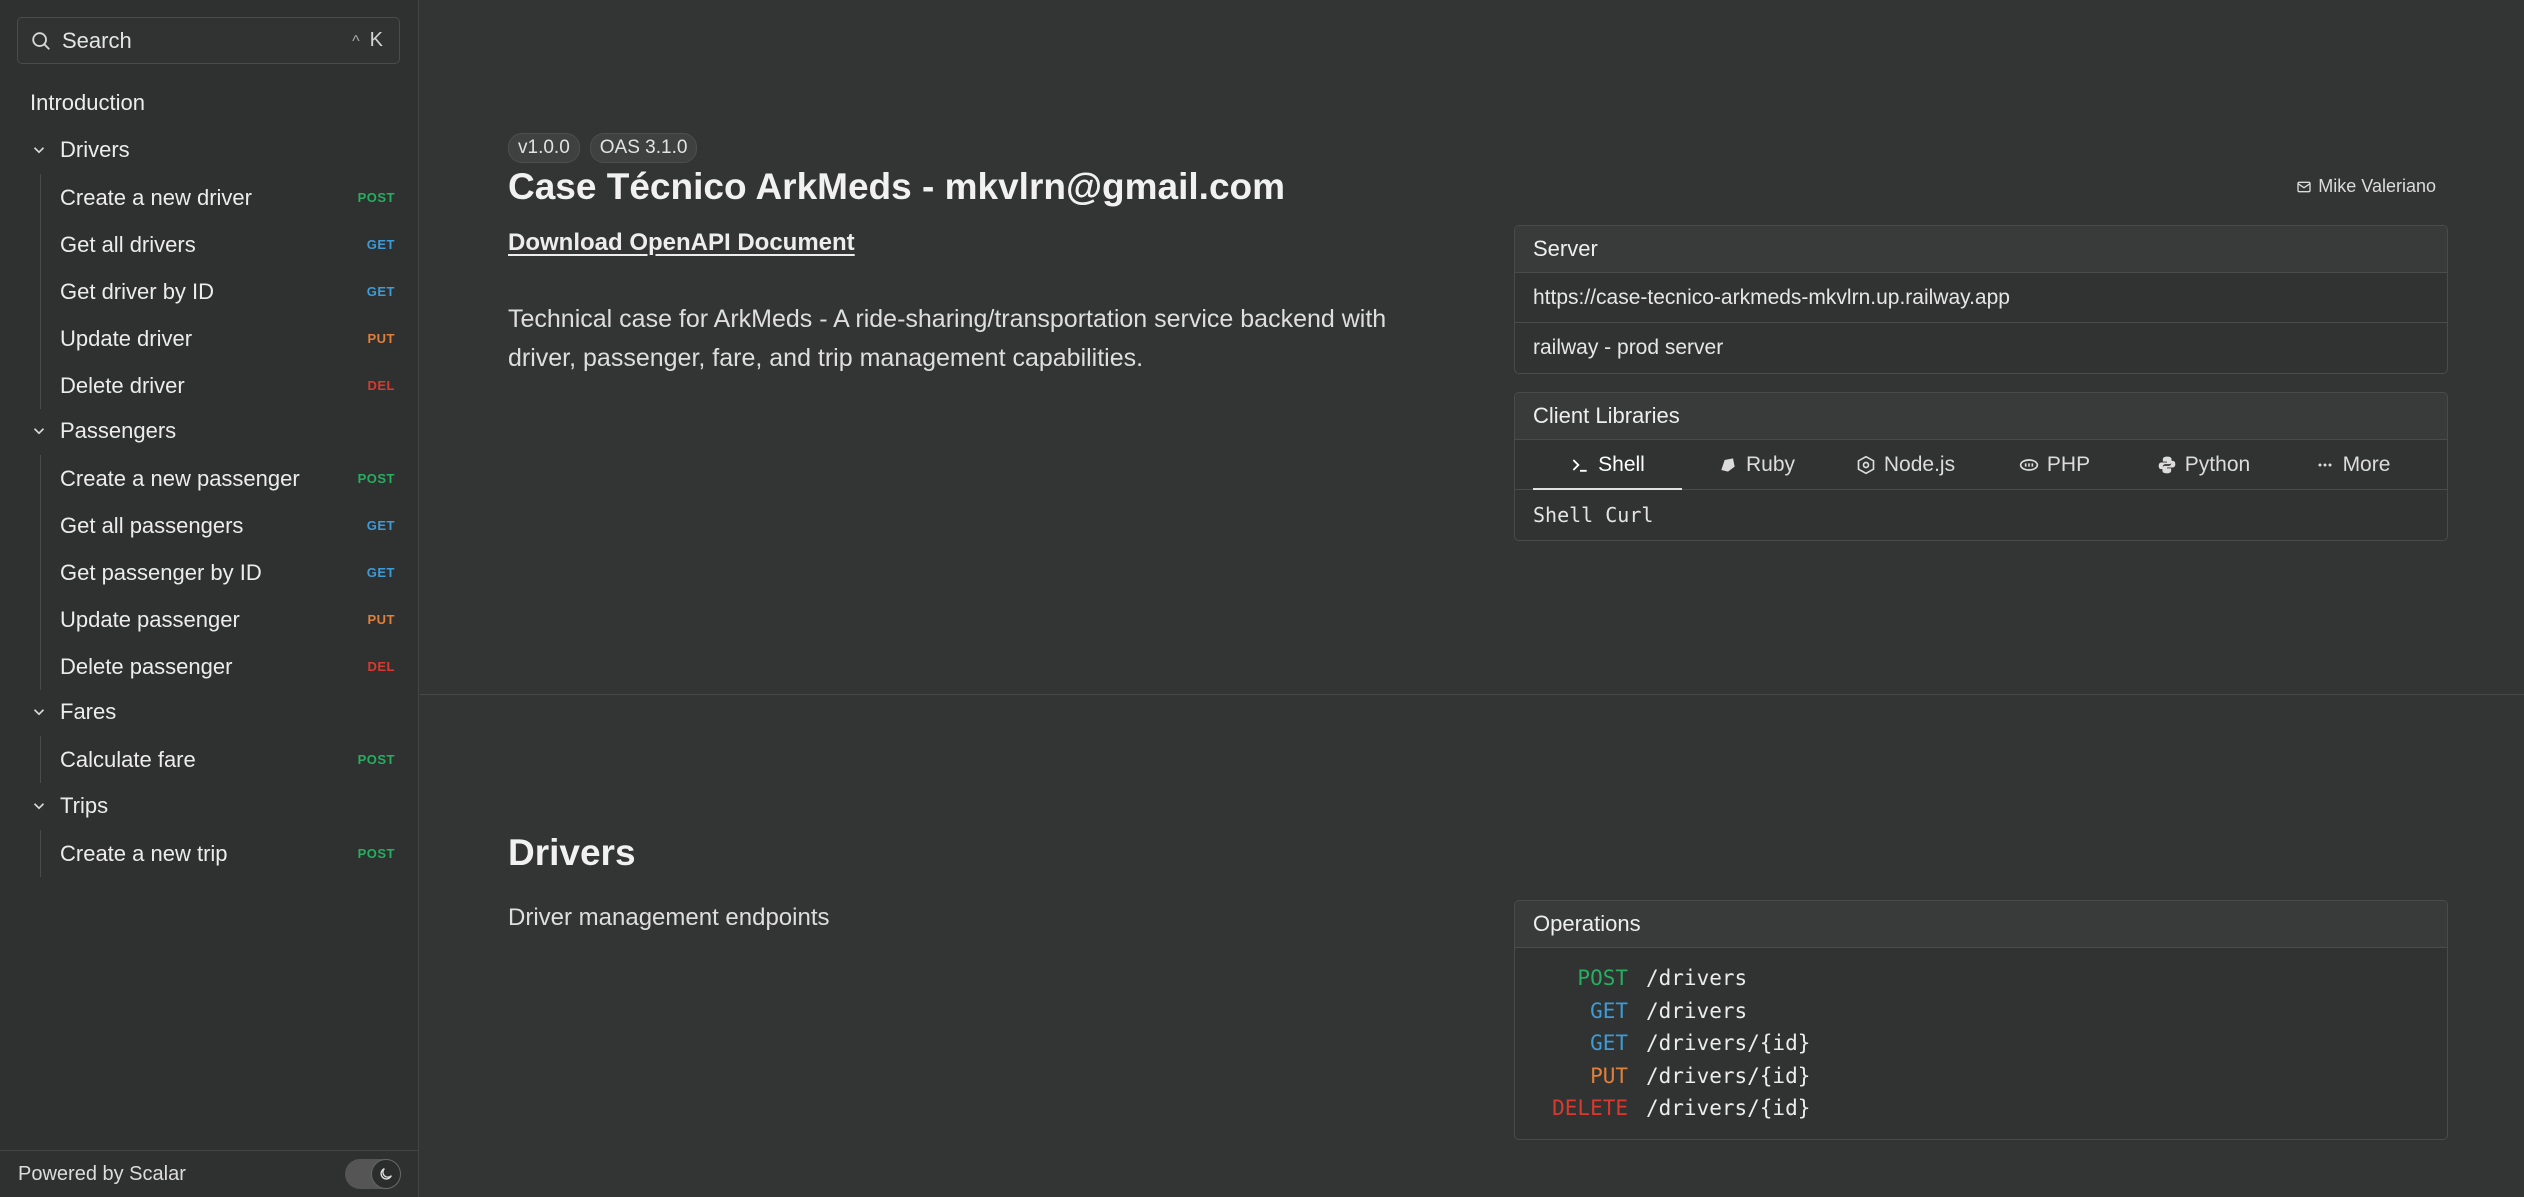 The height and width of the screenshot is (1197, 2524). Describe the element at coordinates (220, 525) in the screenshot. I see `sidebar-item-get-all-passengers: Get all passengers GET` at that location.